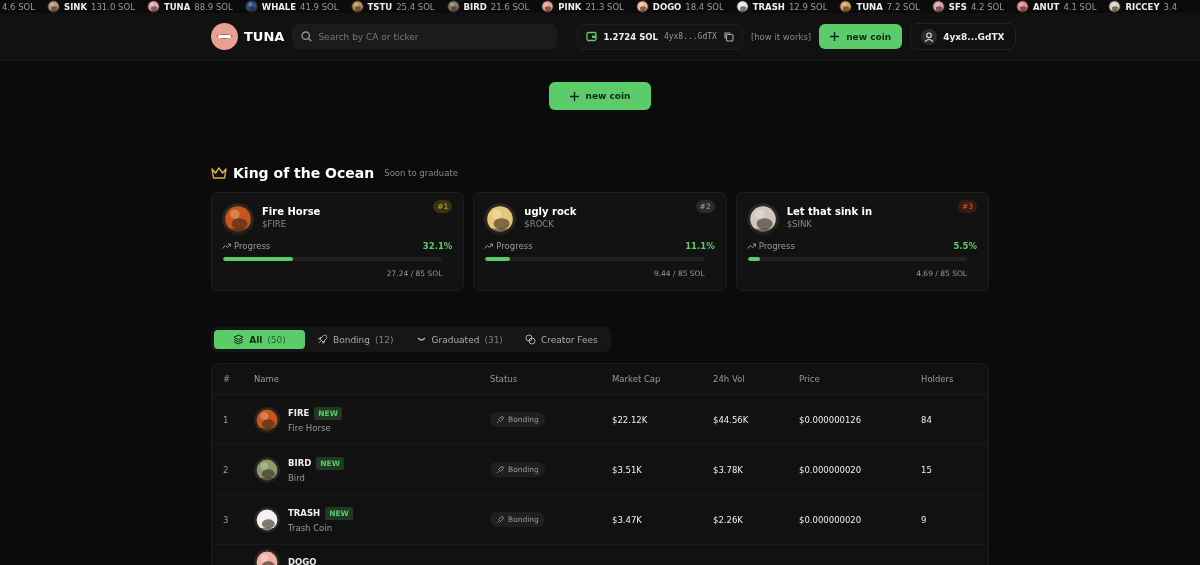 This screenshot has height=565, width=1200. Describe the element at coordinates (704, 6) in the screenshot. I see `ticker-amount: 18.4 SOL` at that location.